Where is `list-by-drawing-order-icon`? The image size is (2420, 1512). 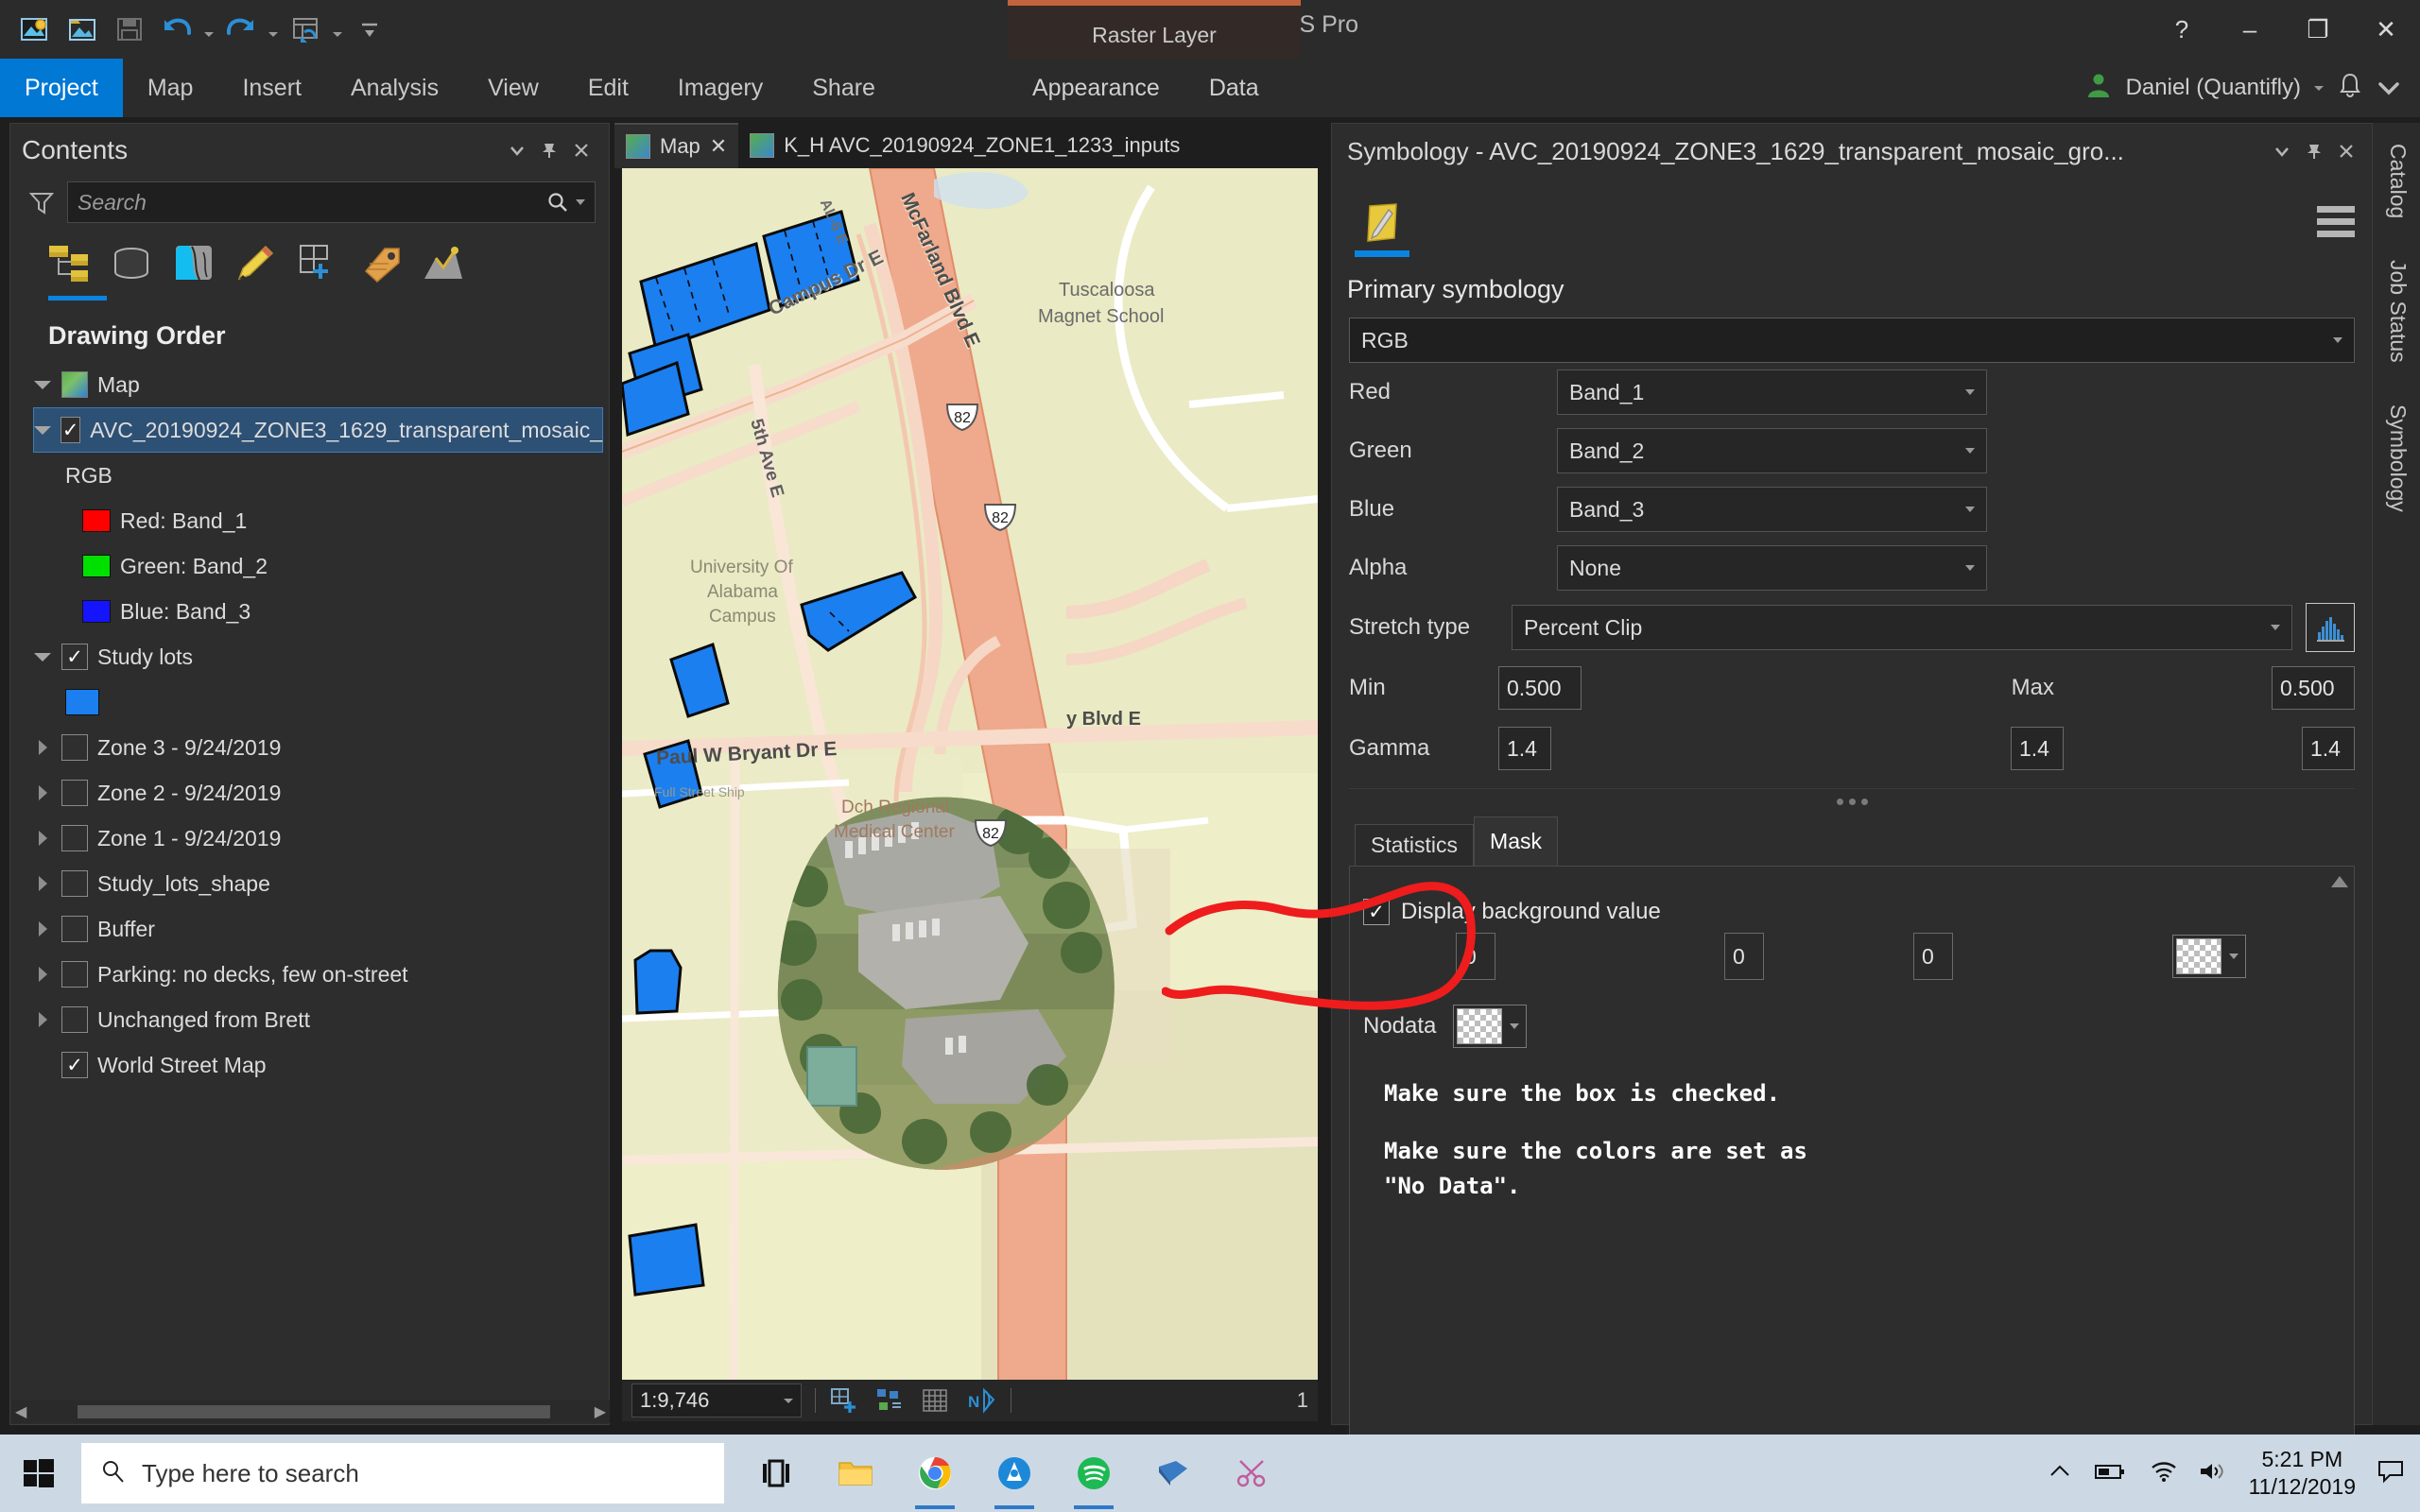
list-by-drawing-order-icon is located at coordinates (69, 263).